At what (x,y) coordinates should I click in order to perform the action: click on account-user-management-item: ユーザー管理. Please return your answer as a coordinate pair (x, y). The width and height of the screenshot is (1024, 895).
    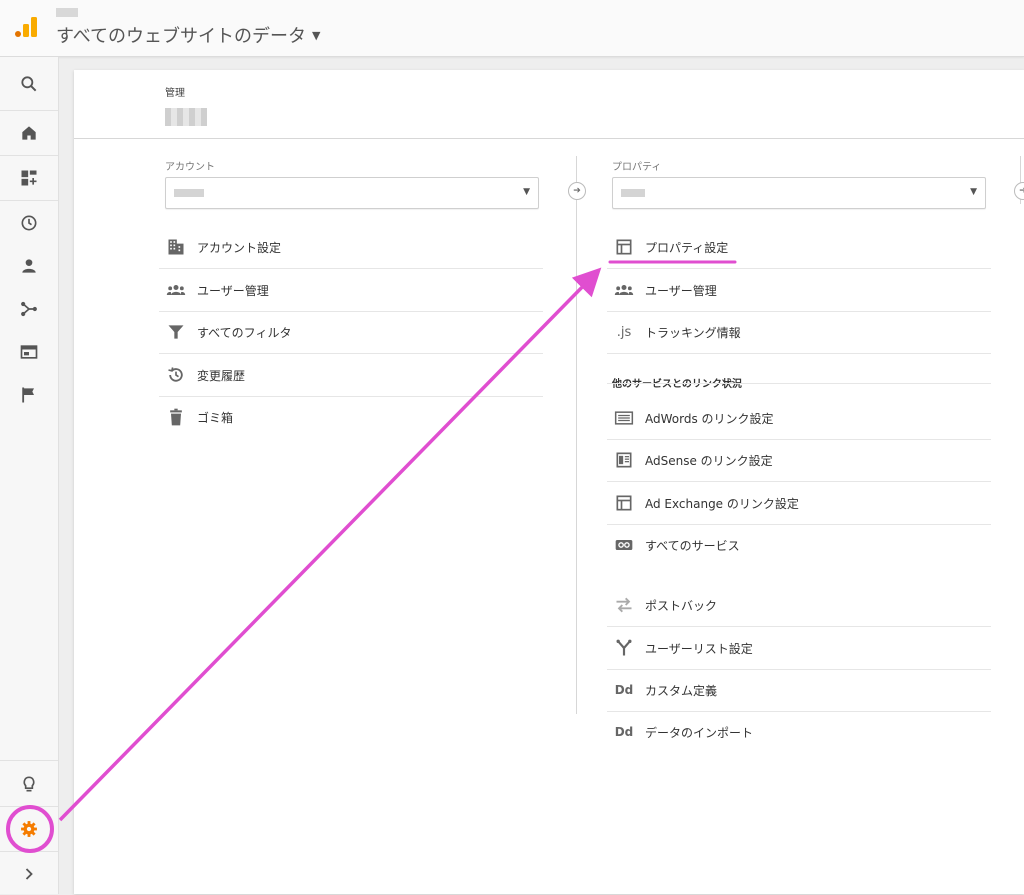
    Looking at the image, I should click on (351, 290).